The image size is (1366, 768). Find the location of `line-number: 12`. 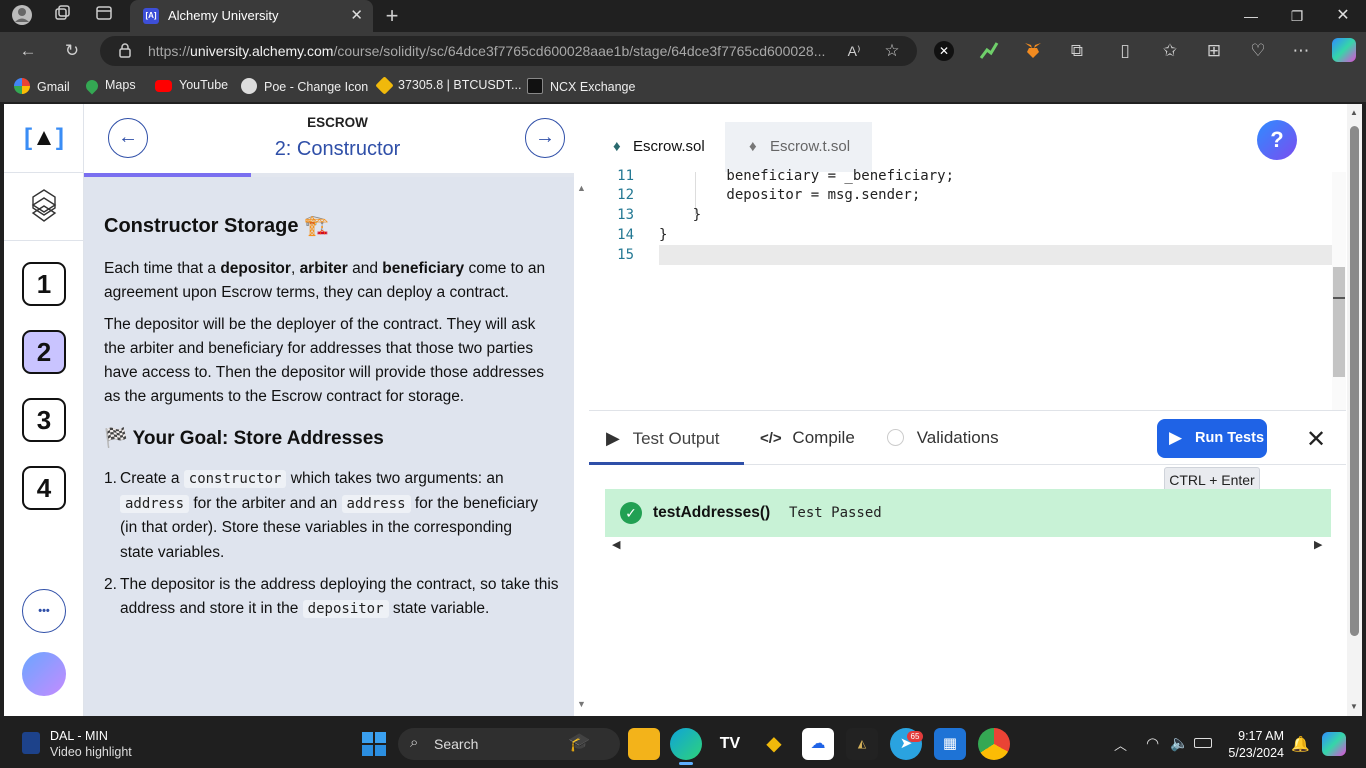

line-number: 12 is located at coordinates (625, 195).